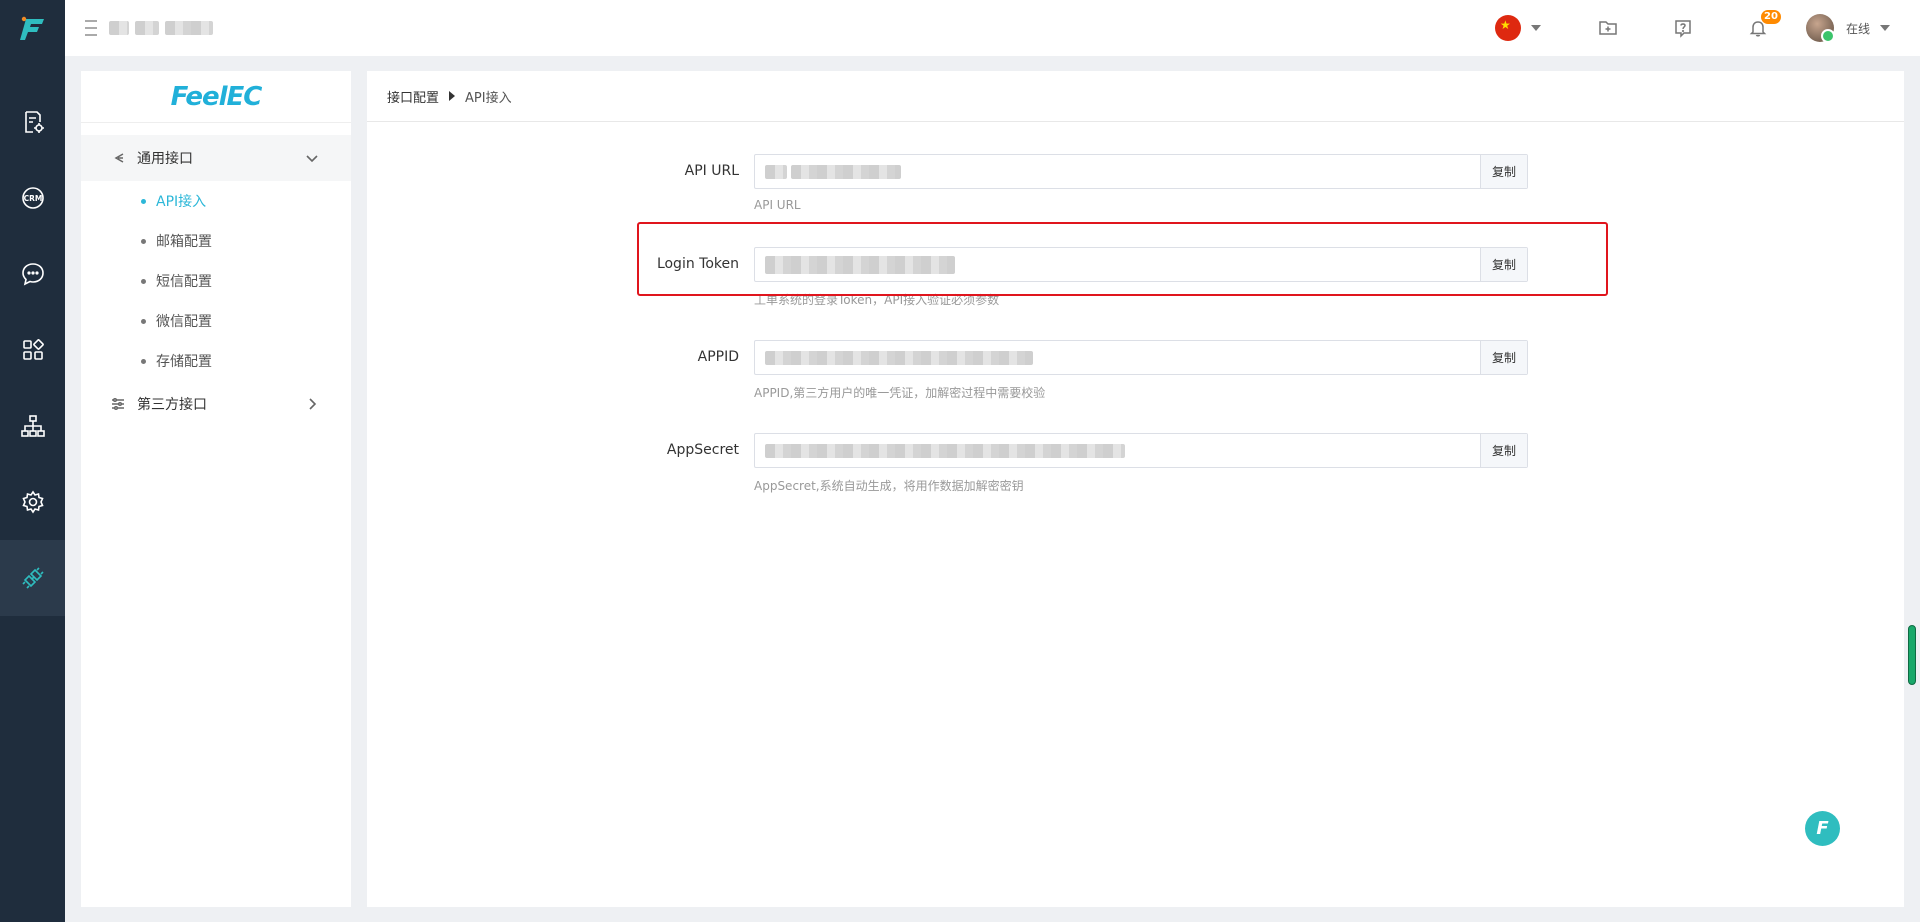 The width and height of the screenshot is (1920, 922). I want to click on side-scroll-handle, so click(1912, 655).